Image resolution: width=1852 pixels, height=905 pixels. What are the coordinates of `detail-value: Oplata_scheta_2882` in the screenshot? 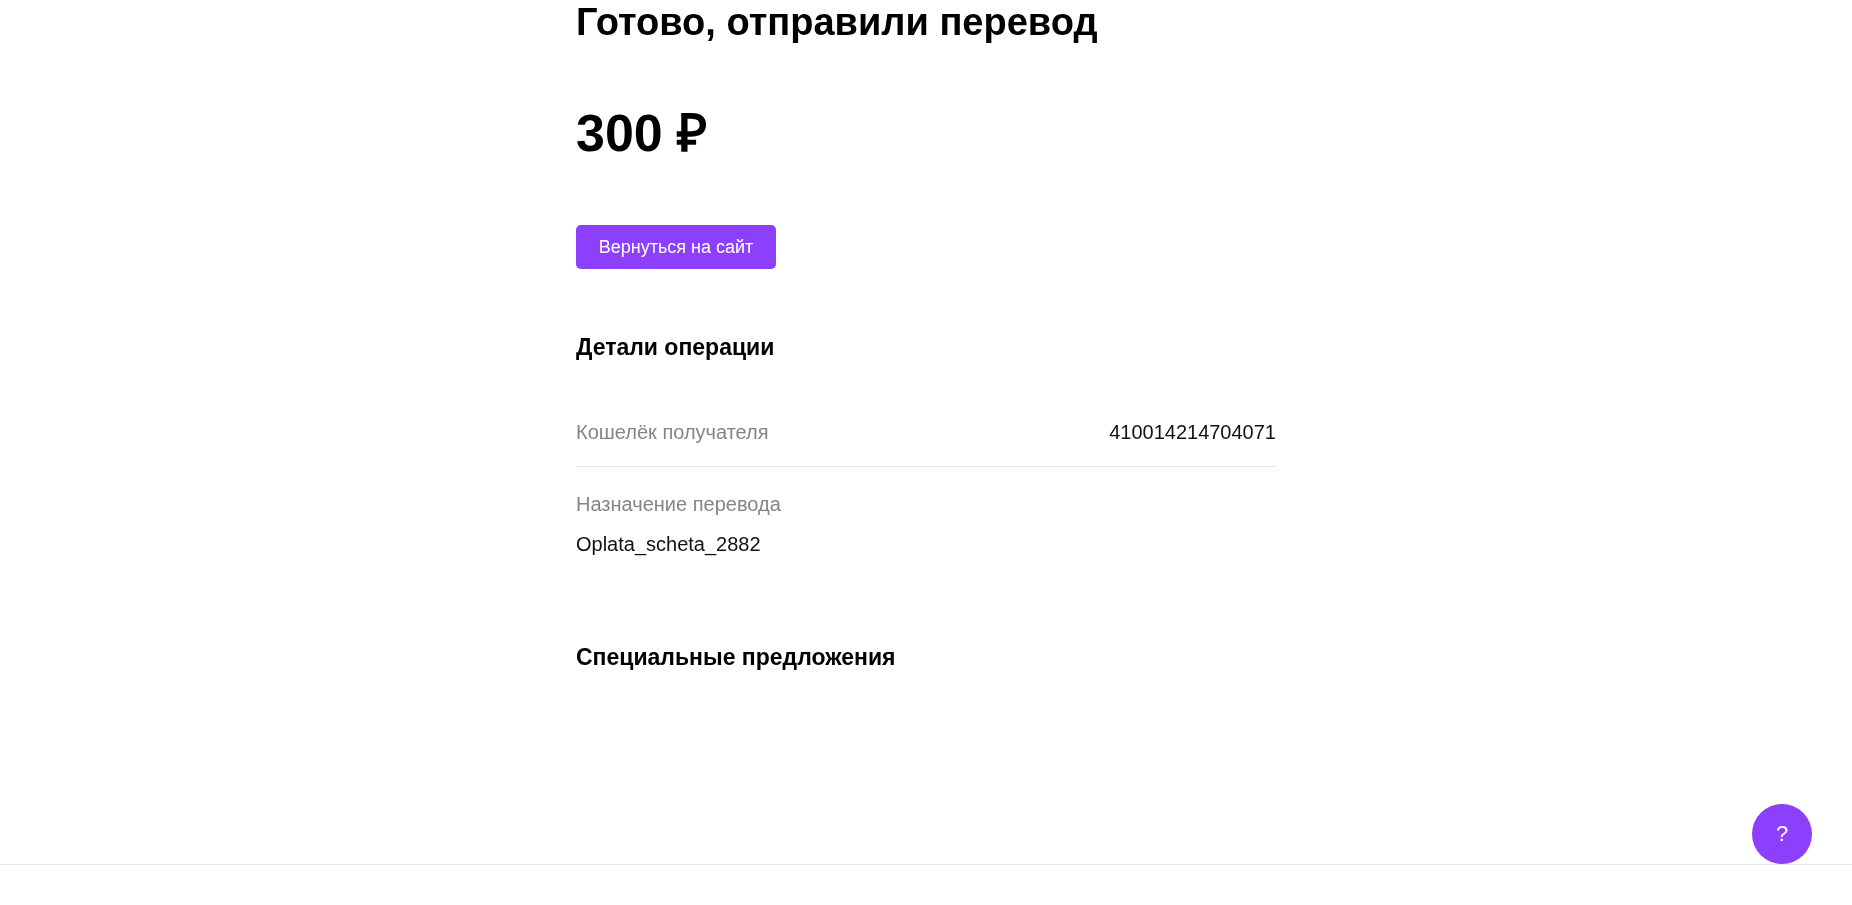 It's located at (668, 545).